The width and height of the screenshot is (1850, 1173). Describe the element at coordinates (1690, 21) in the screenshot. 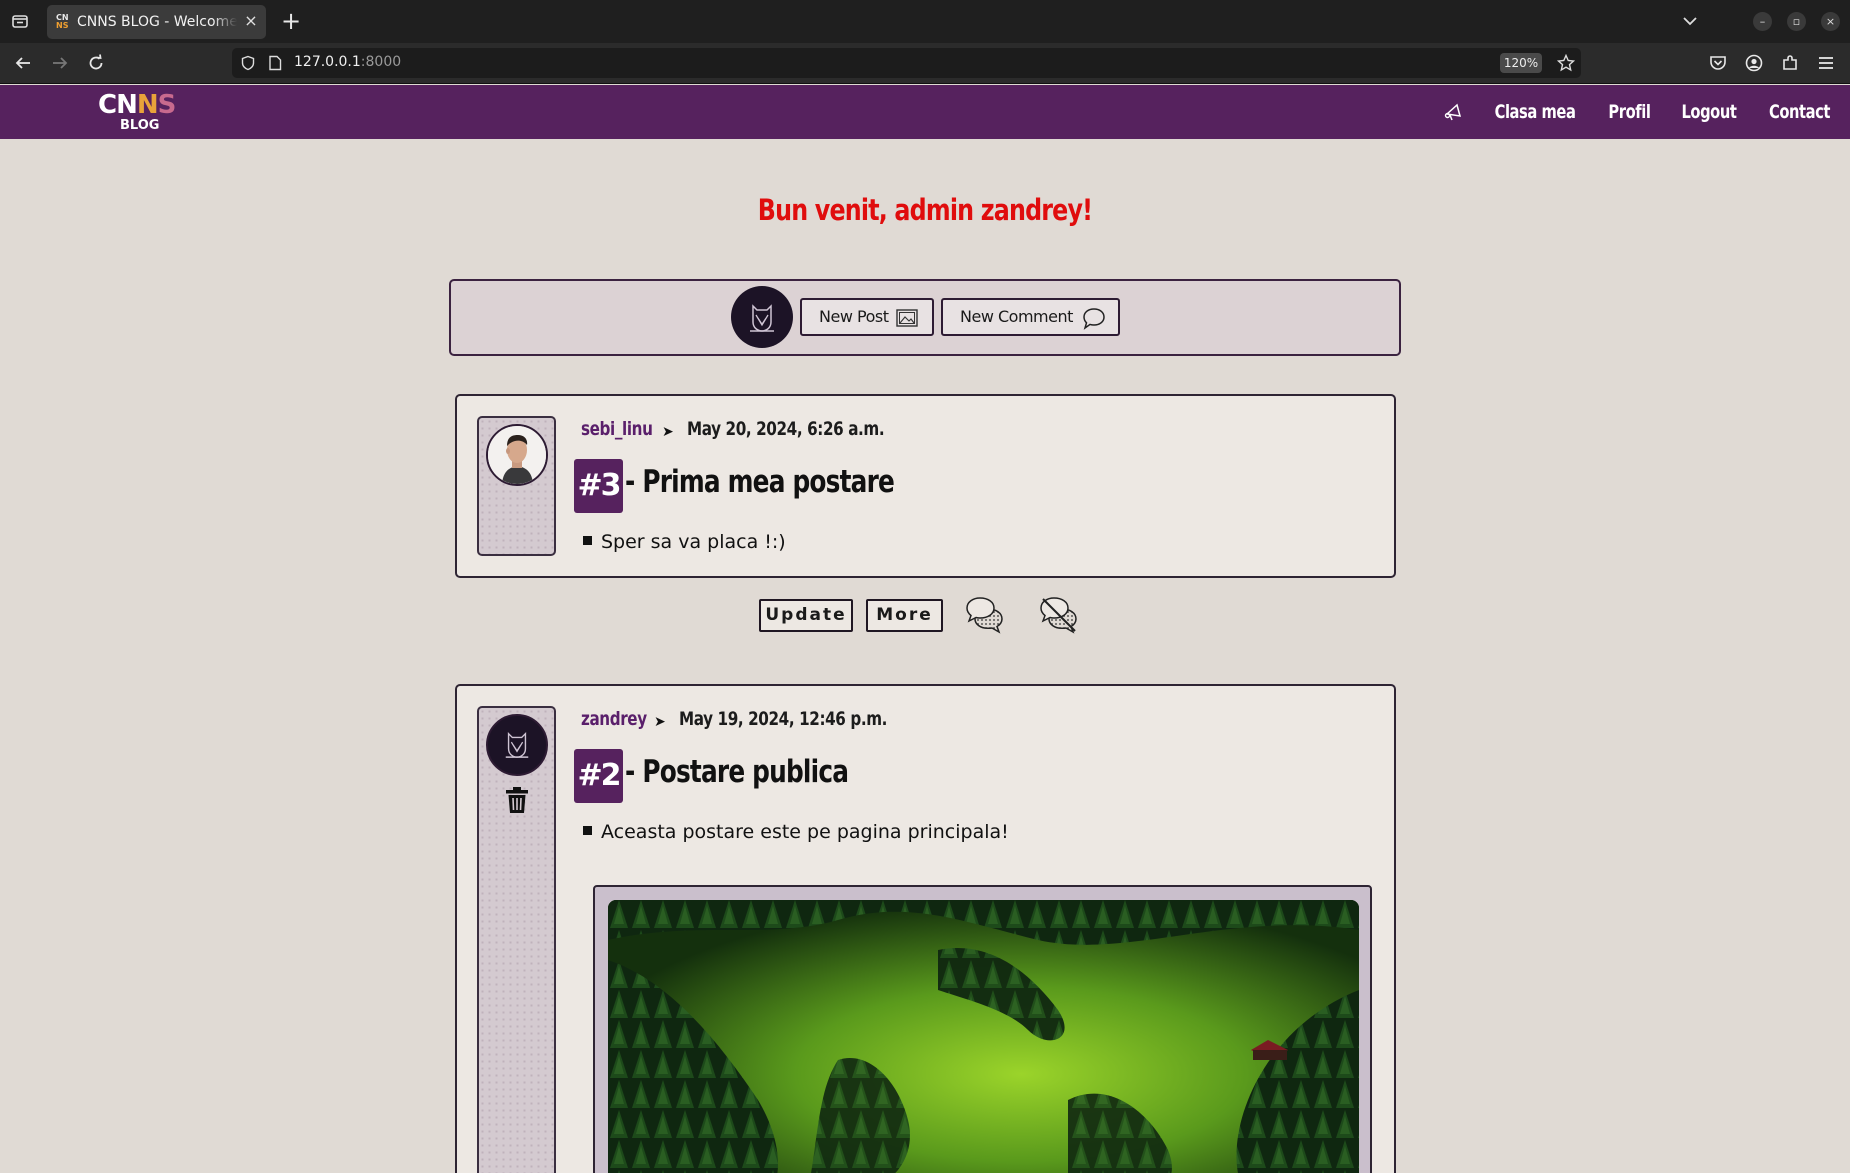

I see `chevron-down-icon` at that location.